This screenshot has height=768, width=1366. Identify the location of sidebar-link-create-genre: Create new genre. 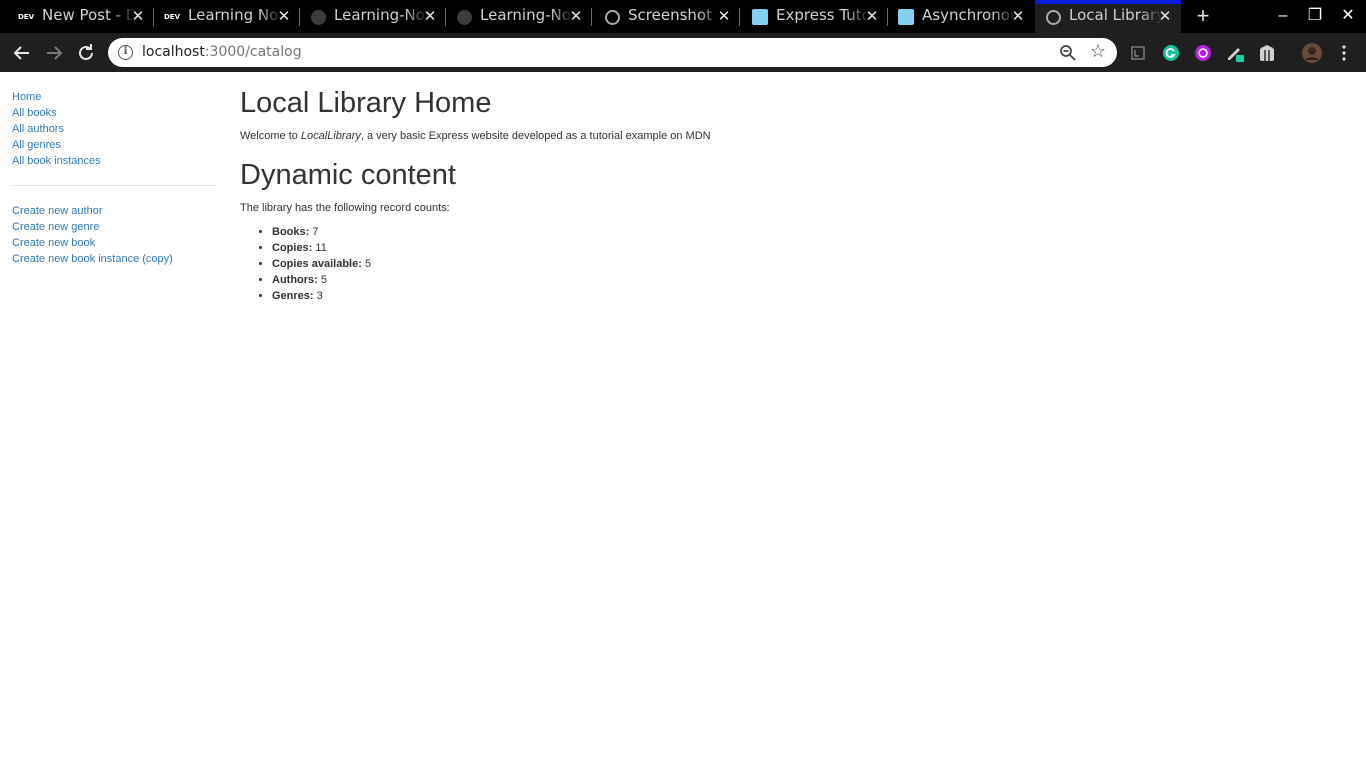
(114, 227).